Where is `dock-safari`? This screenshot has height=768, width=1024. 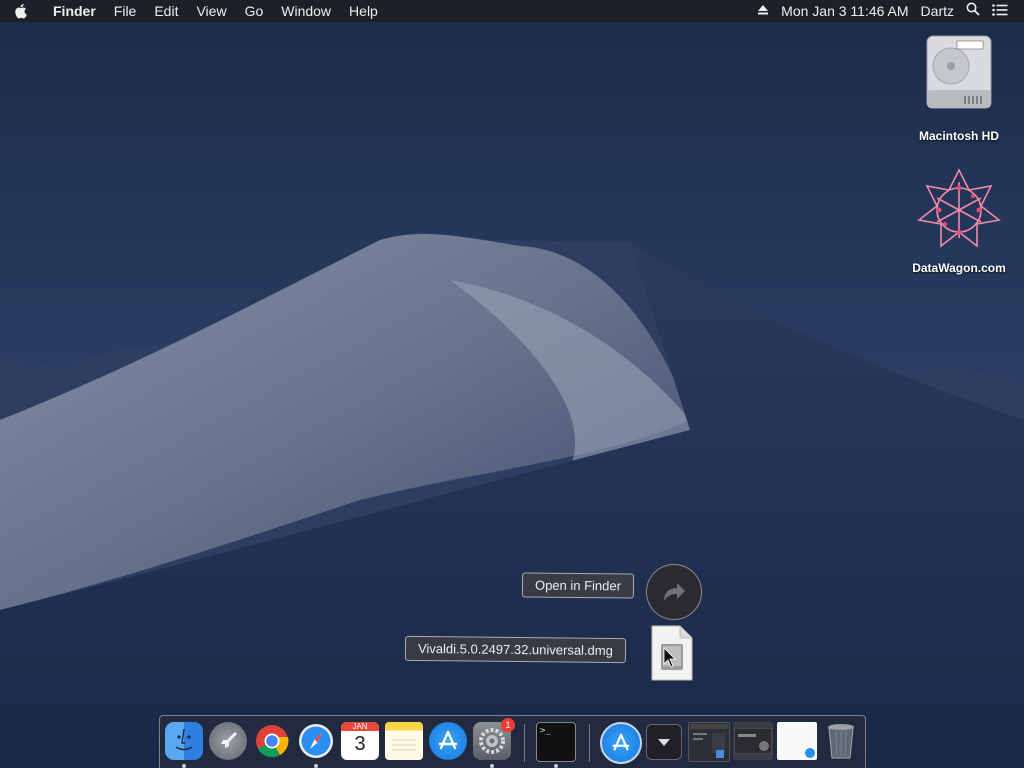
dock-safari is located at coordinates (316, 741).